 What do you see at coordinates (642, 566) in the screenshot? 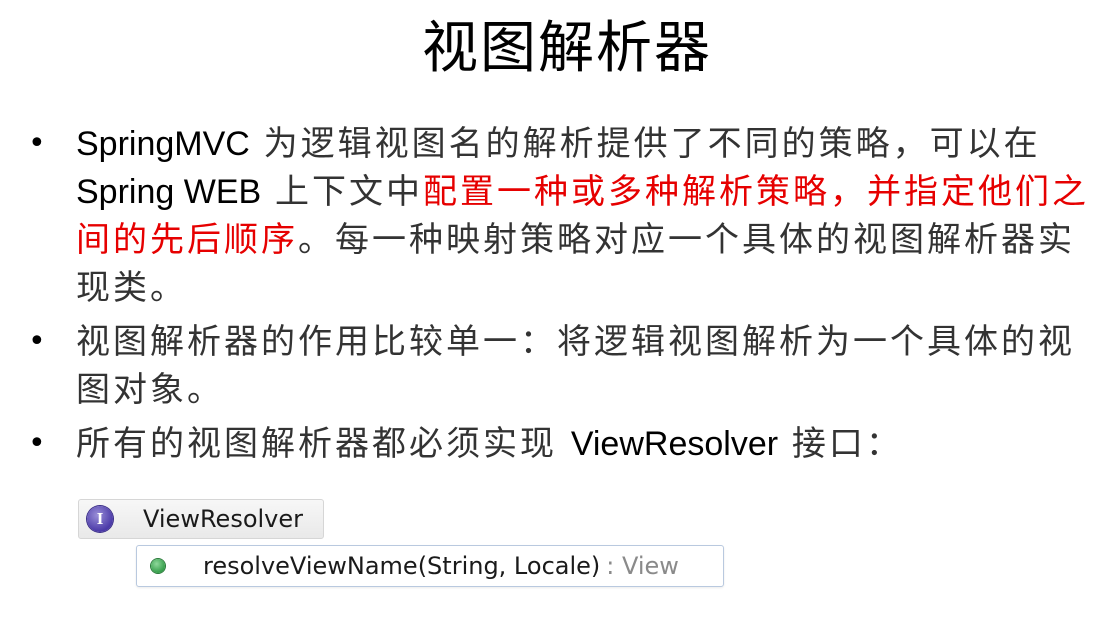
I see `method-return-type: : View` at bounding box center [642, 566].